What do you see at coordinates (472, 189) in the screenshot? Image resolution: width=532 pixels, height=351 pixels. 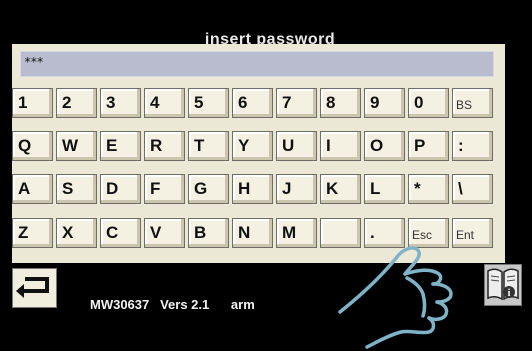 I see `key-backslash: \` at bounding box center [472, 189].